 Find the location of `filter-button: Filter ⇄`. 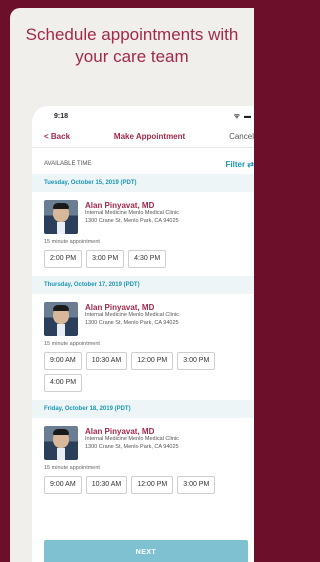

filter-button: Filter ⇄ is located at coordinates (240, 164).